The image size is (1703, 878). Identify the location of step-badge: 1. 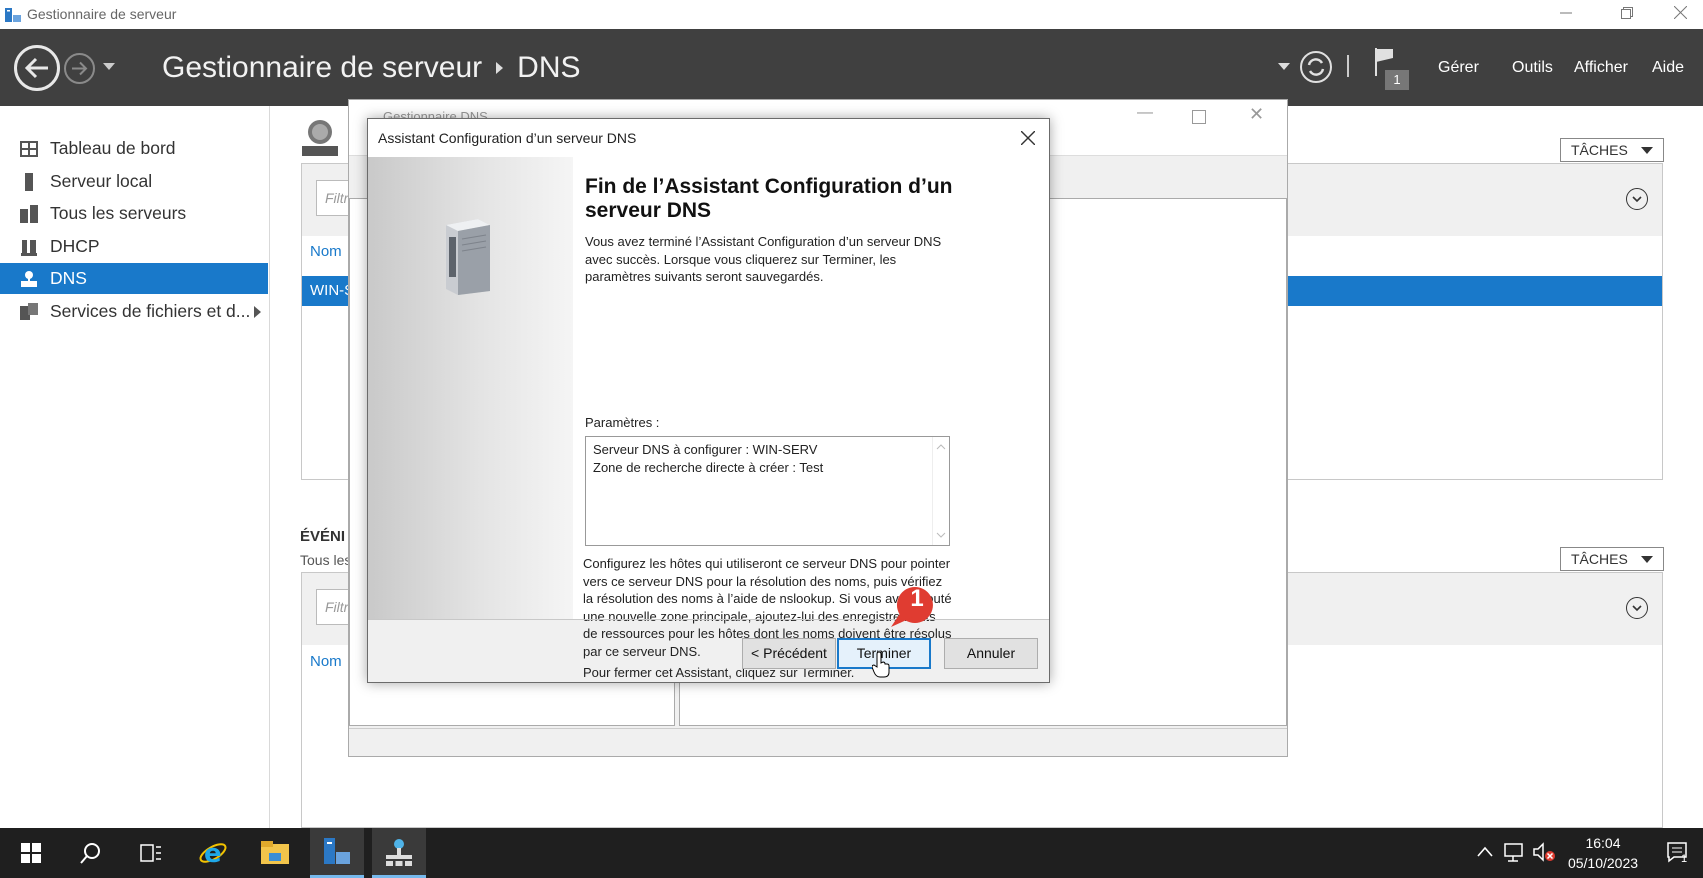
(917, 598).